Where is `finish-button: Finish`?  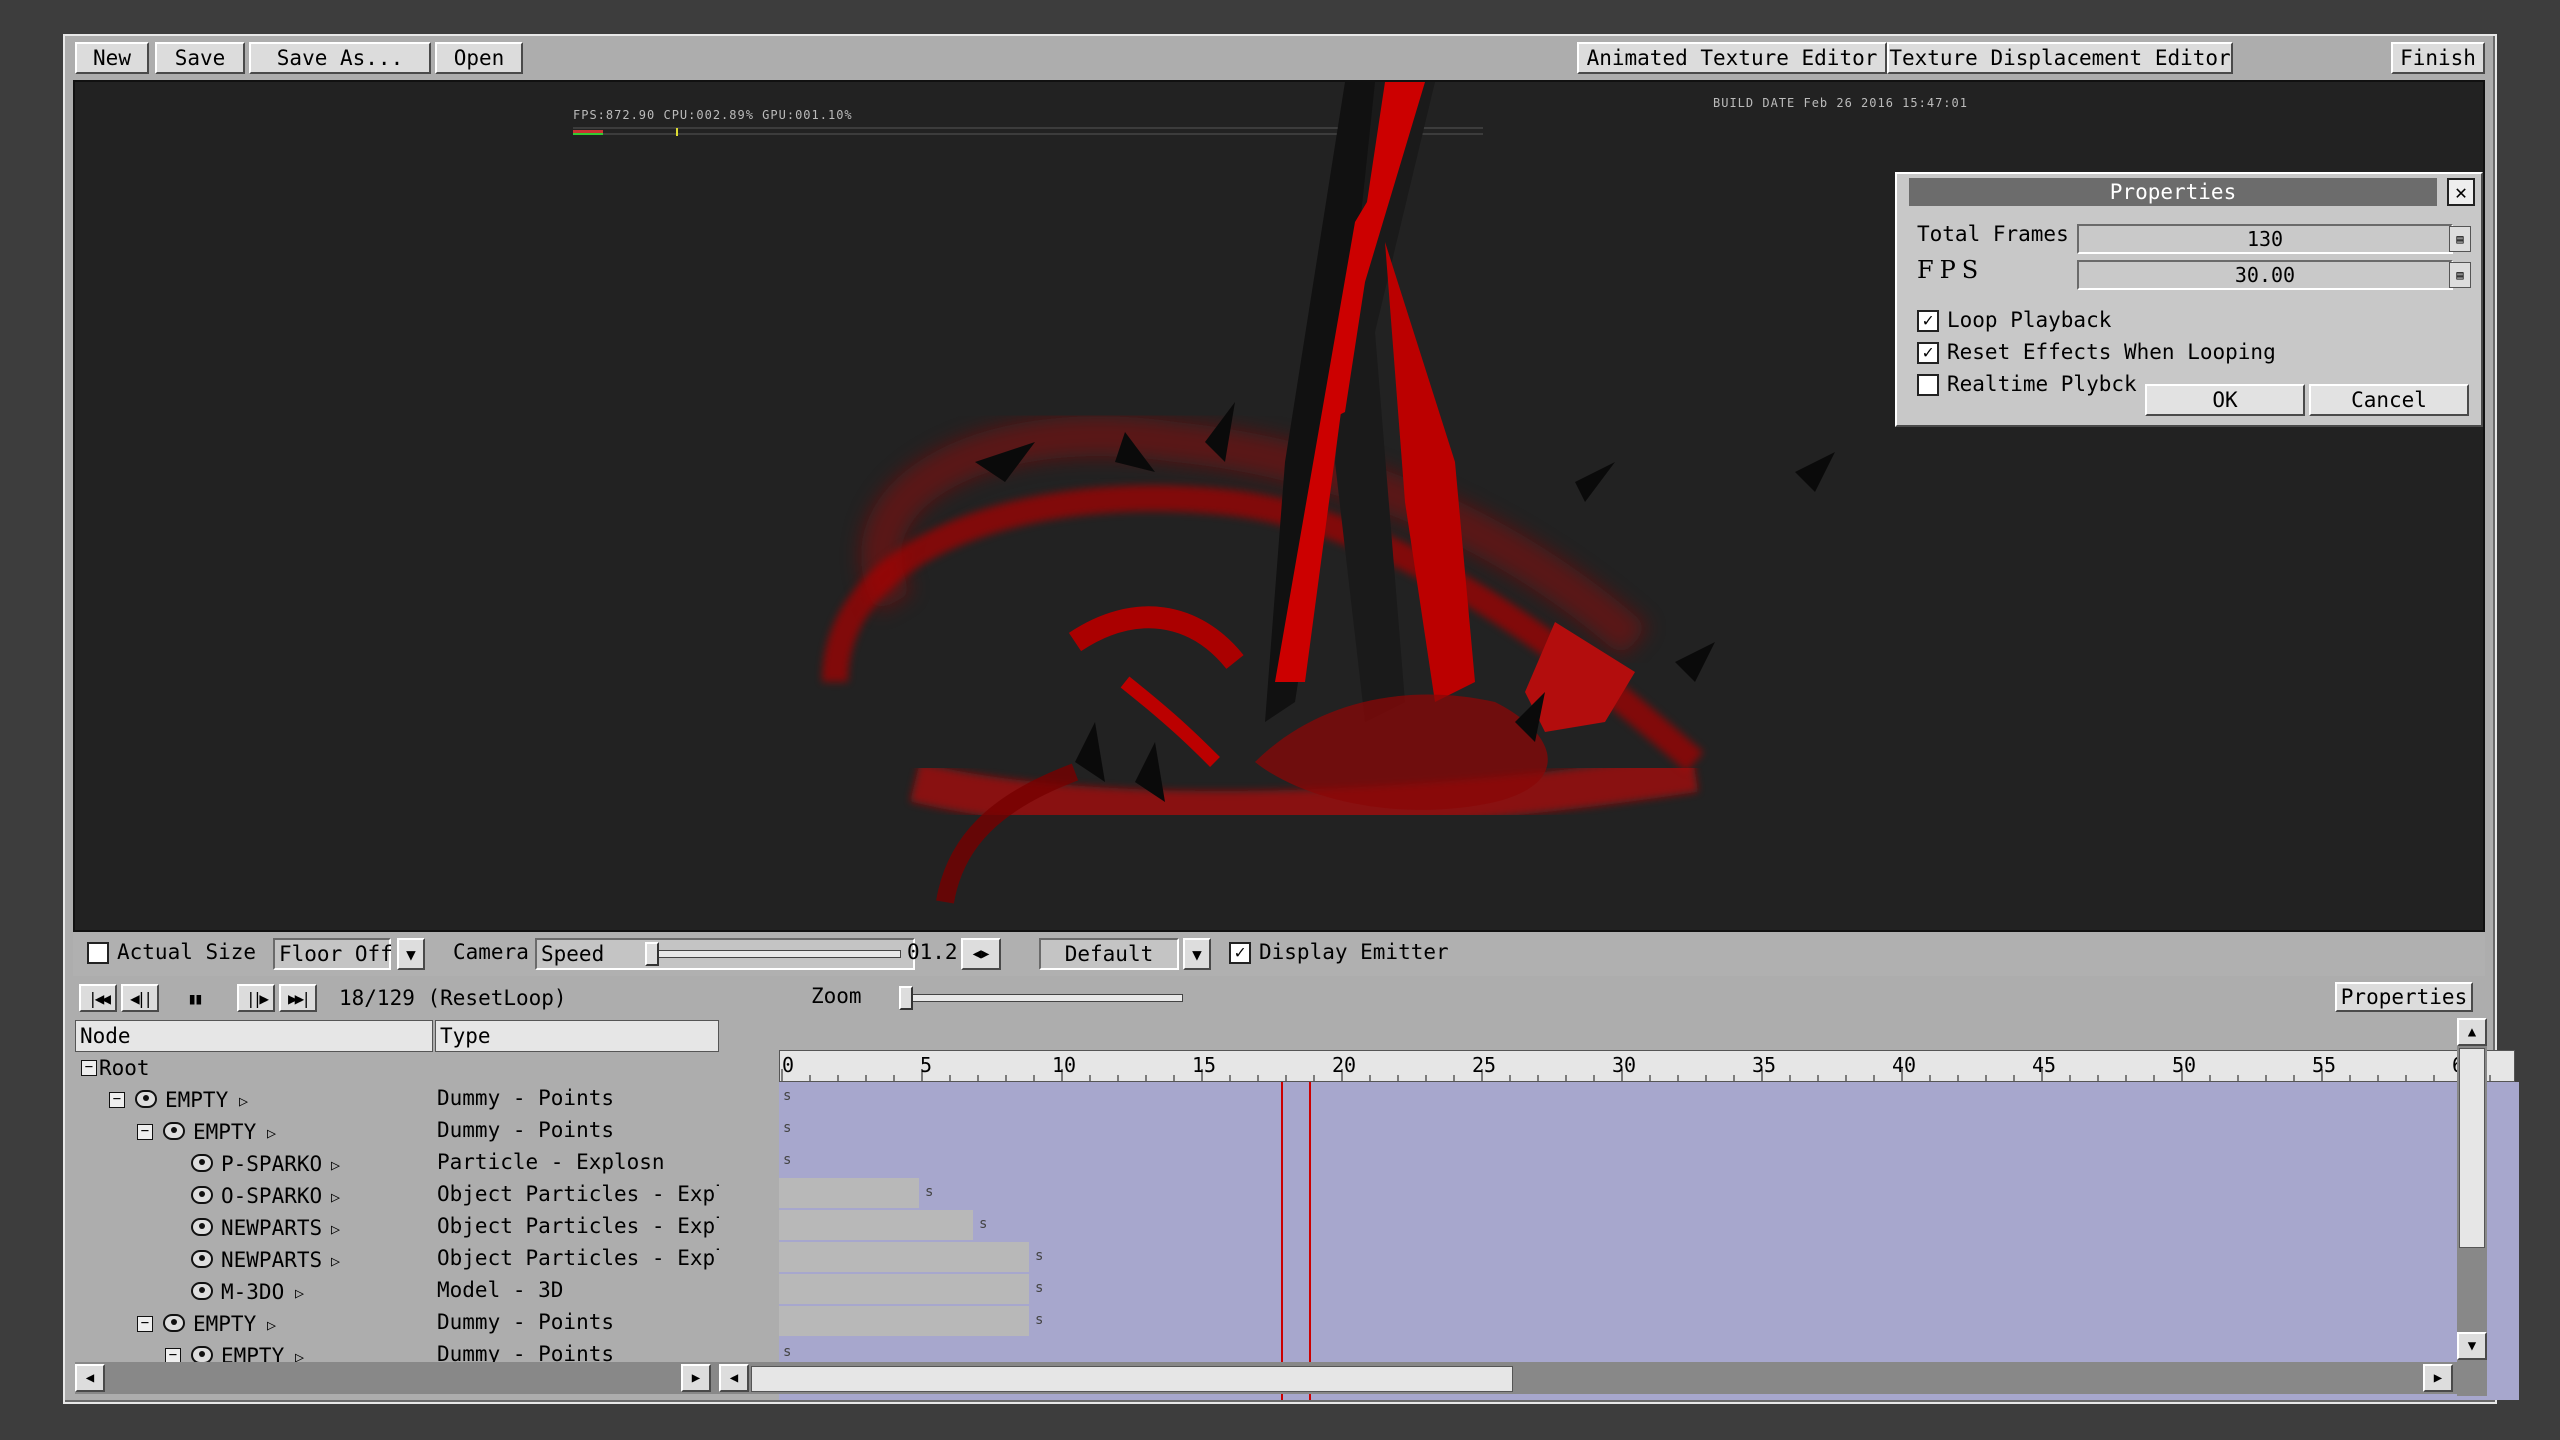 finish-button: Finish is located at coordinates (2438, 58).